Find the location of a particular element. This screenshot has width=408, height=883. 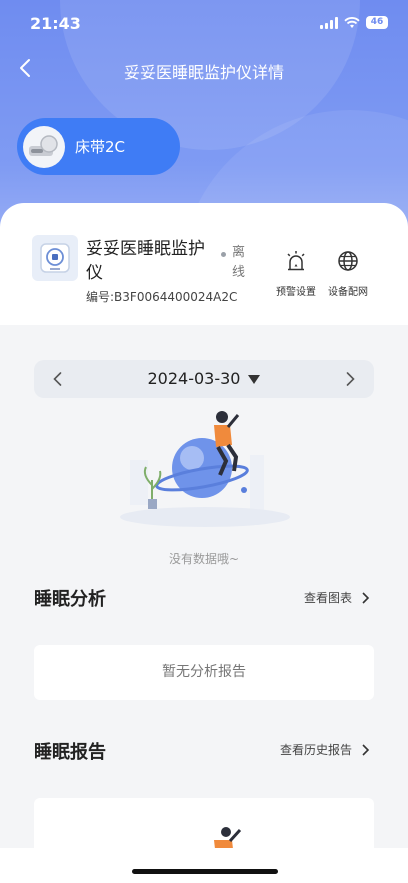

date-selector: 2024-03-30 is located at coordinates (204, 378).